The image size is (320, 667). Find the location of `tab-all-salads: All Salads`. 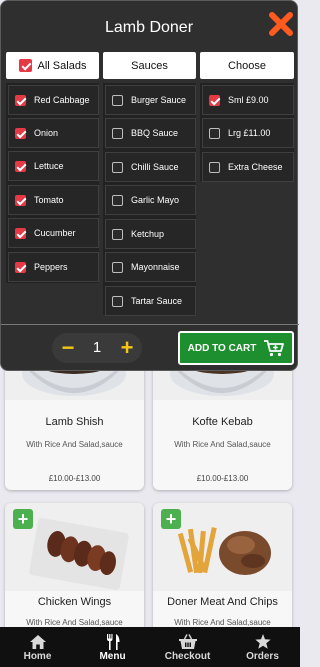

tab-all-salads: All Salads is located at coordinates (52, 65).